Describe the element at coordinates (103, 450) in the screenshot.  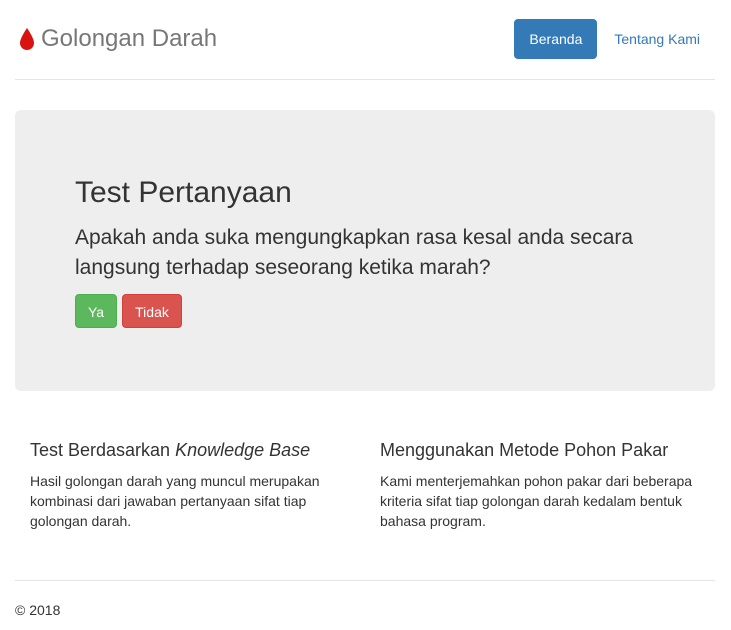
I see `feature-title-plain: Test Berdasarkan` at that location.